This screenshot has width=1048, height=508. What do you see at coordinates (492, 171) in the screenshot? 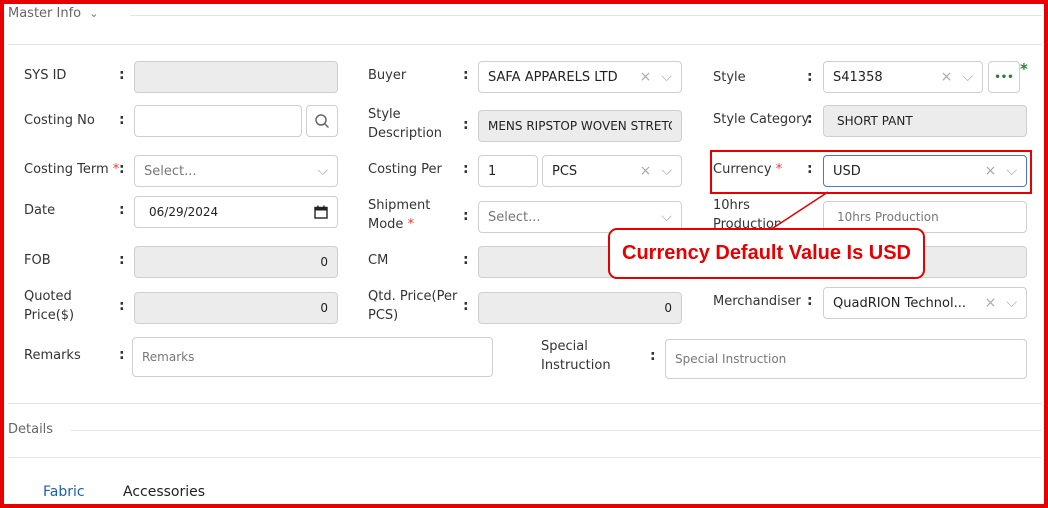
I see `costing-per-qty: 1` at bounding box center [492, 171].